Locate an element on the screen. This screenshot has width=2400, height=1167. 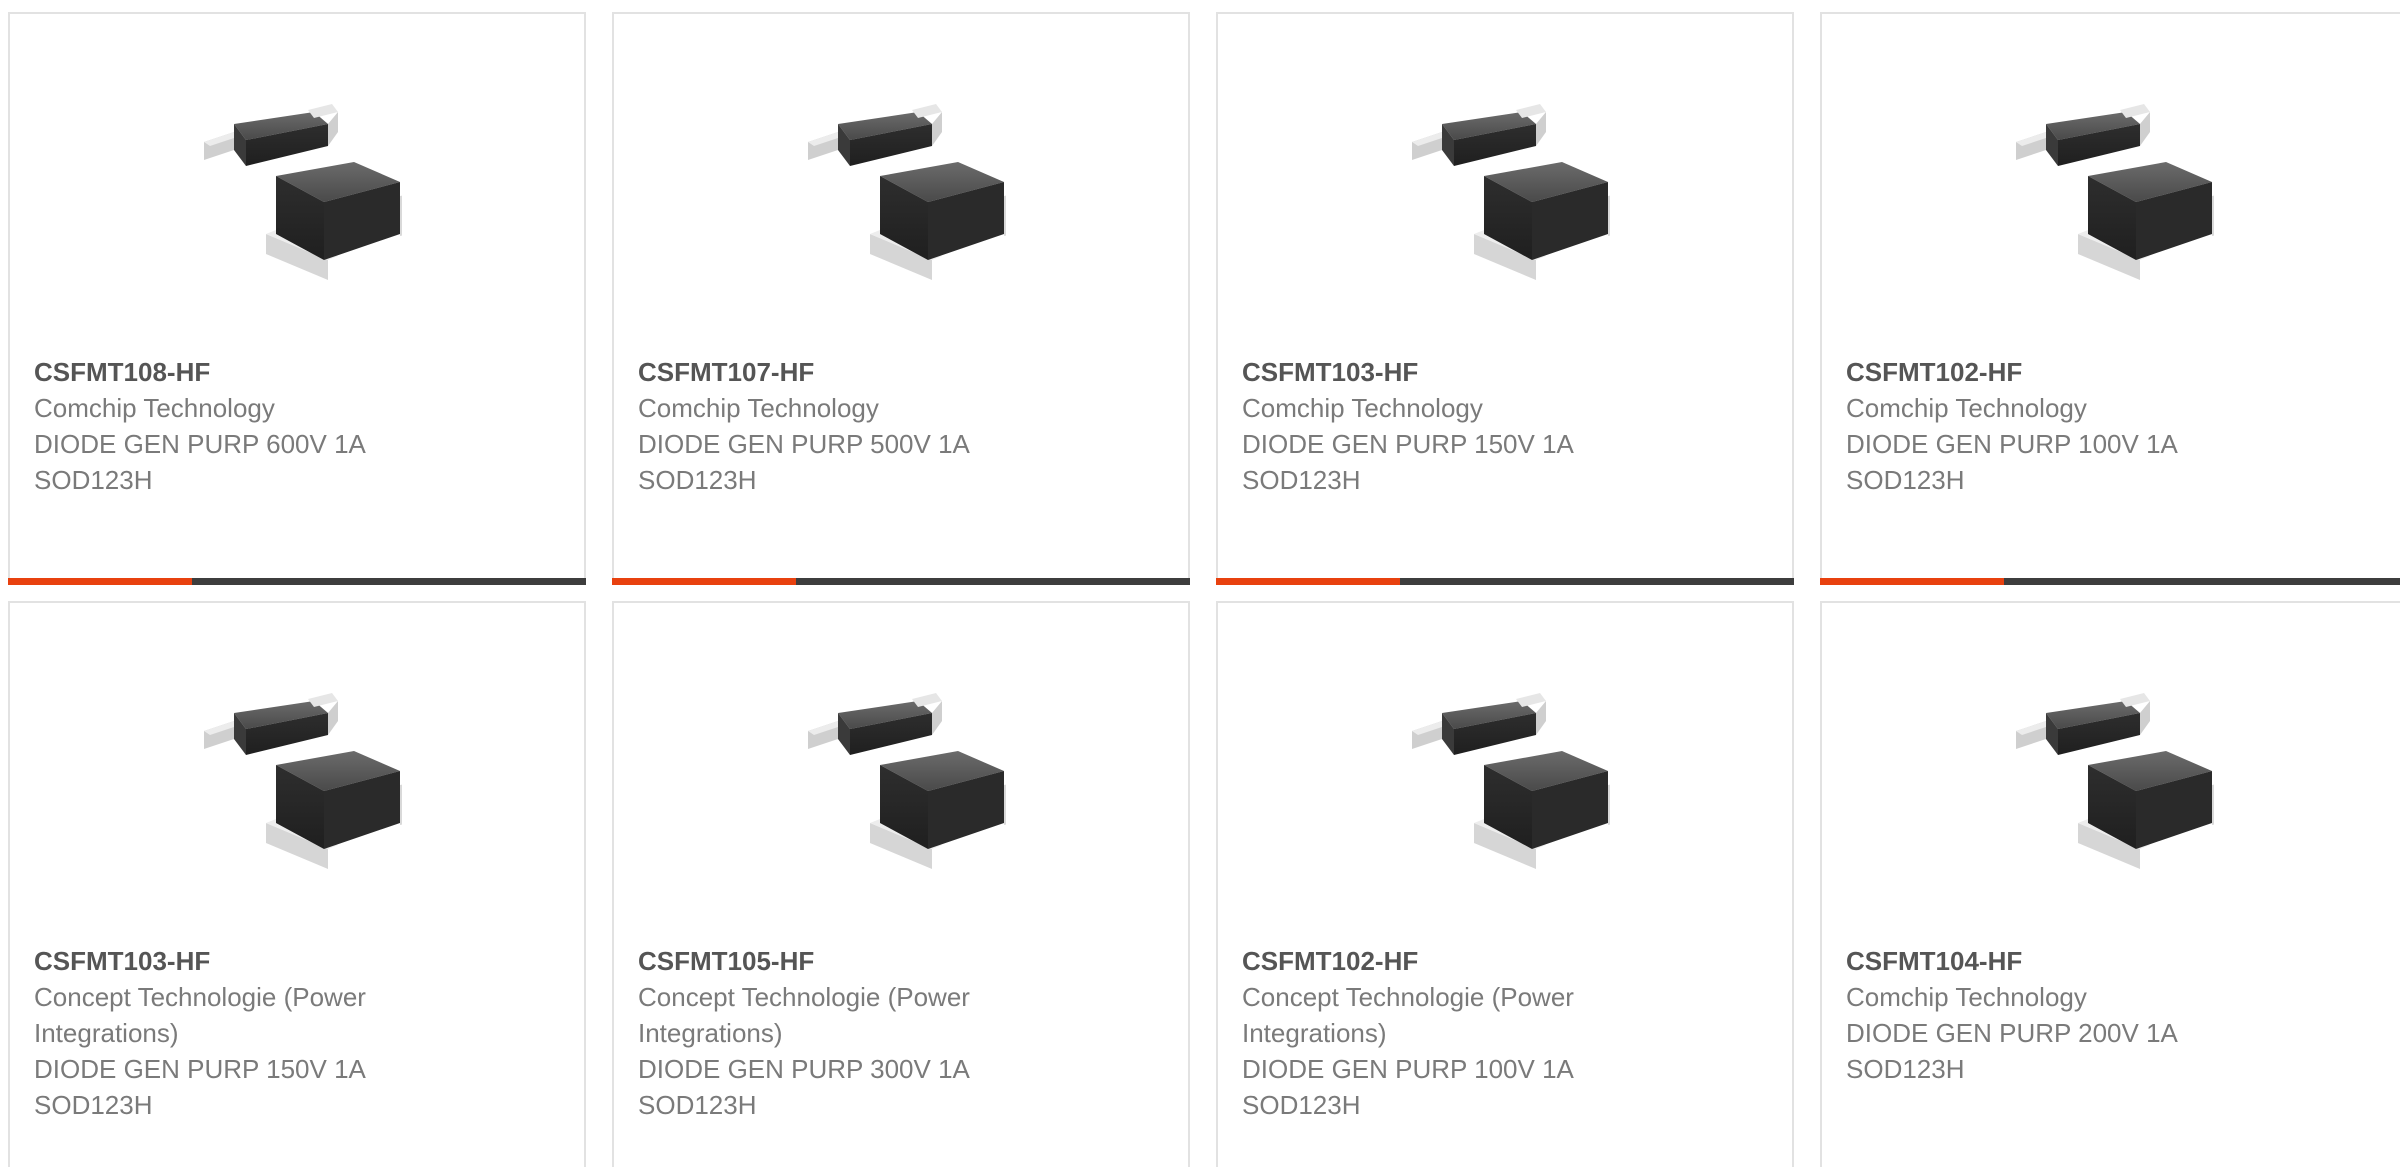
part-number: CSFMT107-HF is located at coordinates (858, 372).